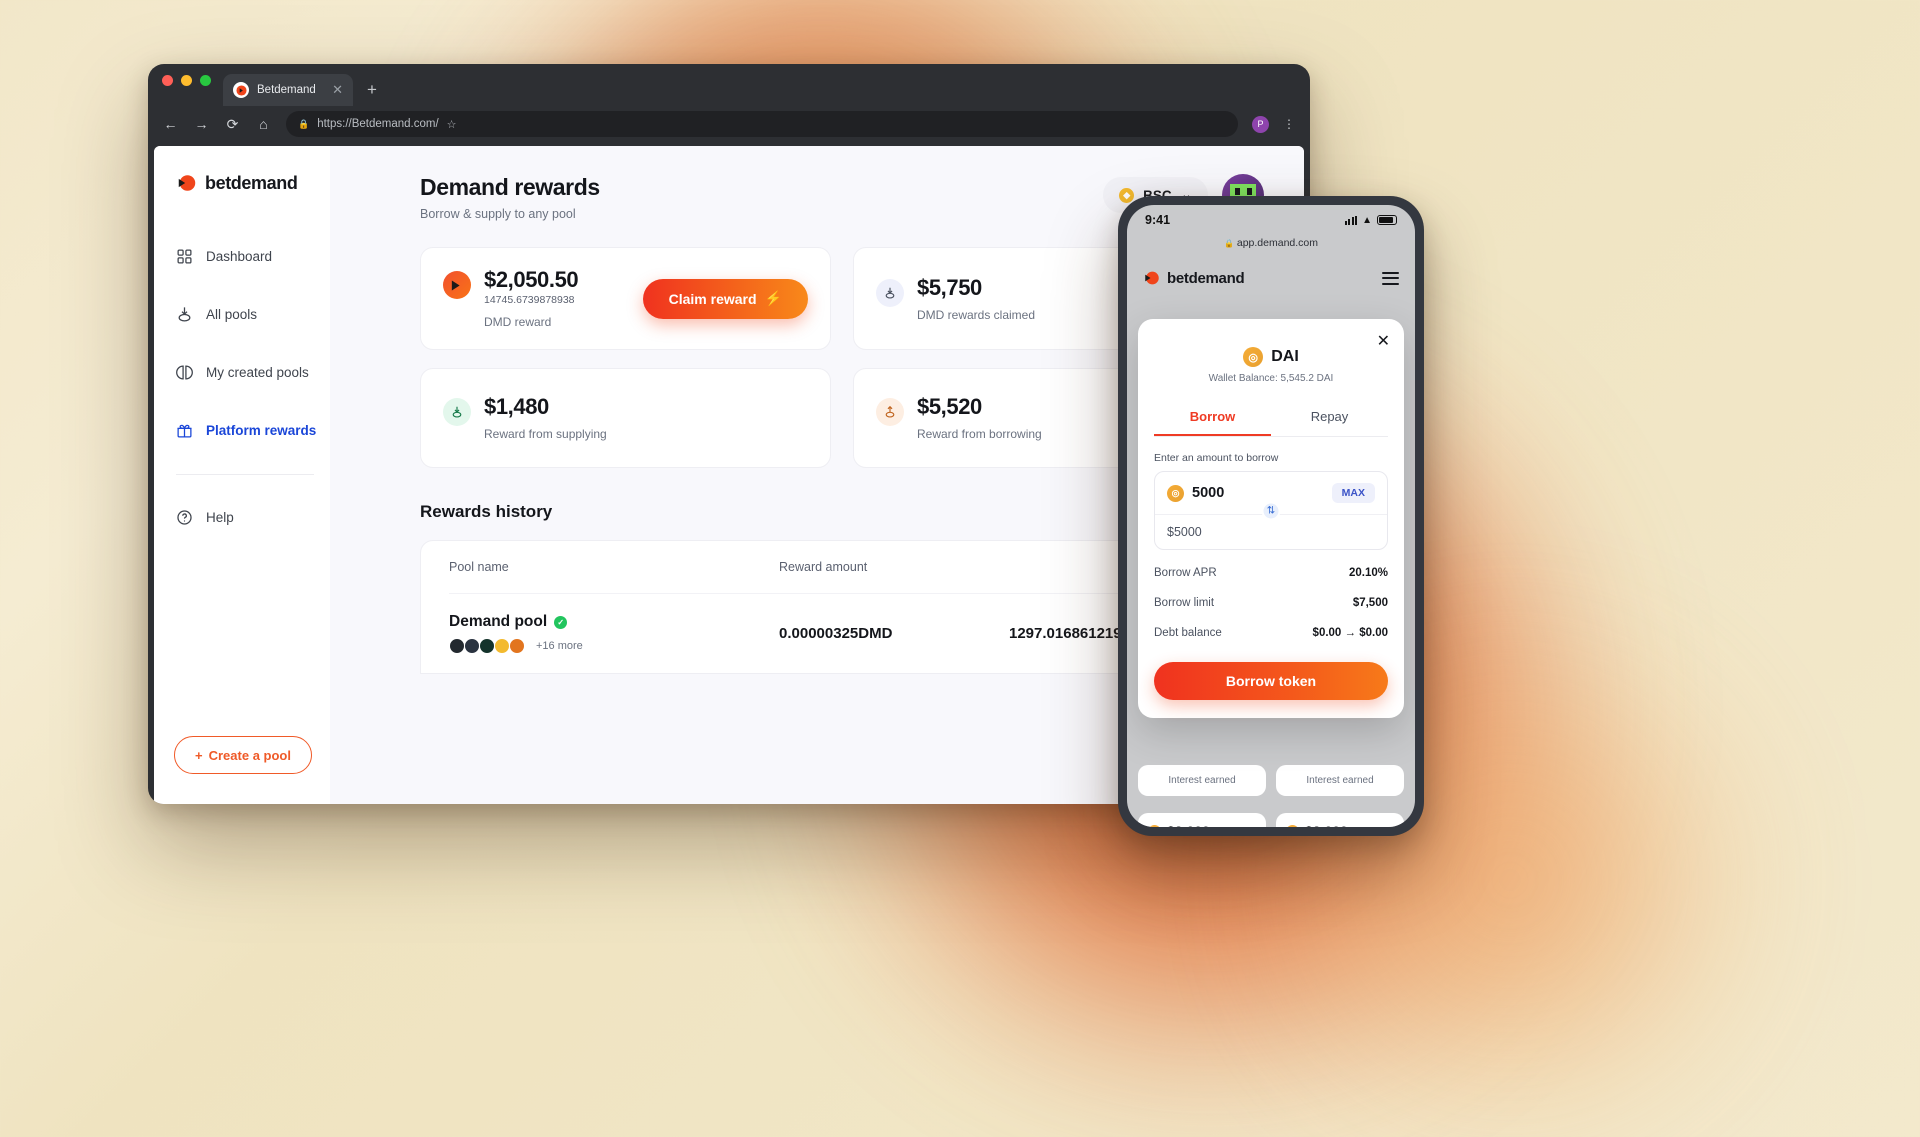 This screenshot has width=1920, height=1137. What do you see at coordinates (1216, 458) in the screenshot?
I see `amount-field-label: Enter an amount to borrow` at bounding box center [1216, 458].